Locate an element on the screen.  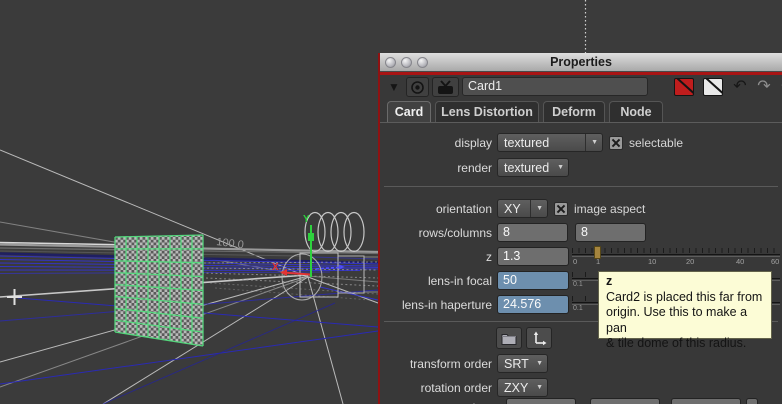
tv-monitor-icon is located at coordinates (445, 86).